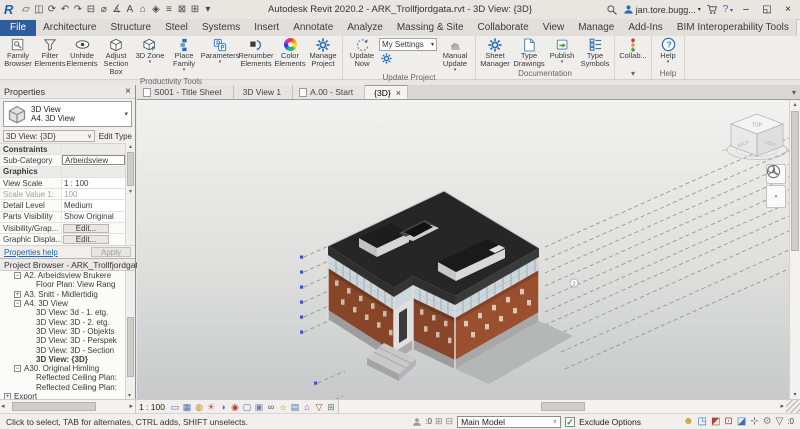 The height and width of the screenshot is (429, 800). Describe the element at coordinates (116, 56) in the screenshot. I see `adjust-section-box-button: Adjust Section Box` at that location.